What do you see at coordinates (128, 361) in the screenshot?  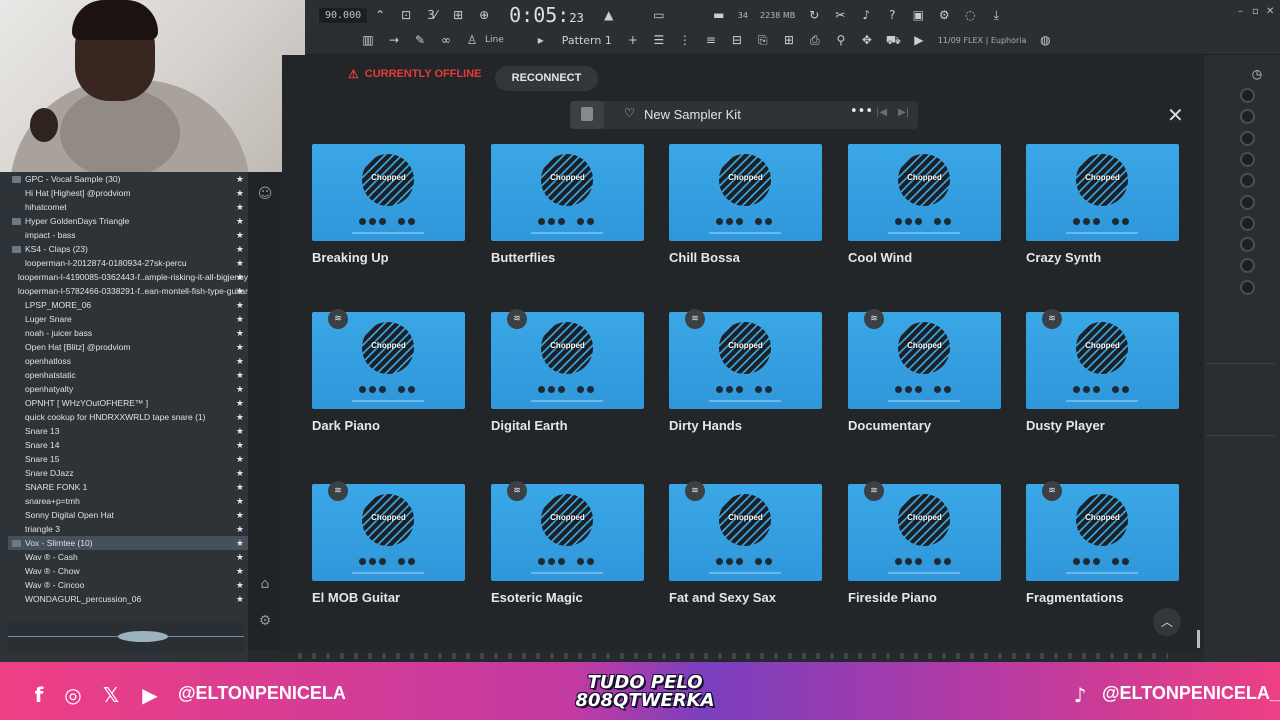 I see `browser-item: openhatloss ★` at bounding box center [128, 361].